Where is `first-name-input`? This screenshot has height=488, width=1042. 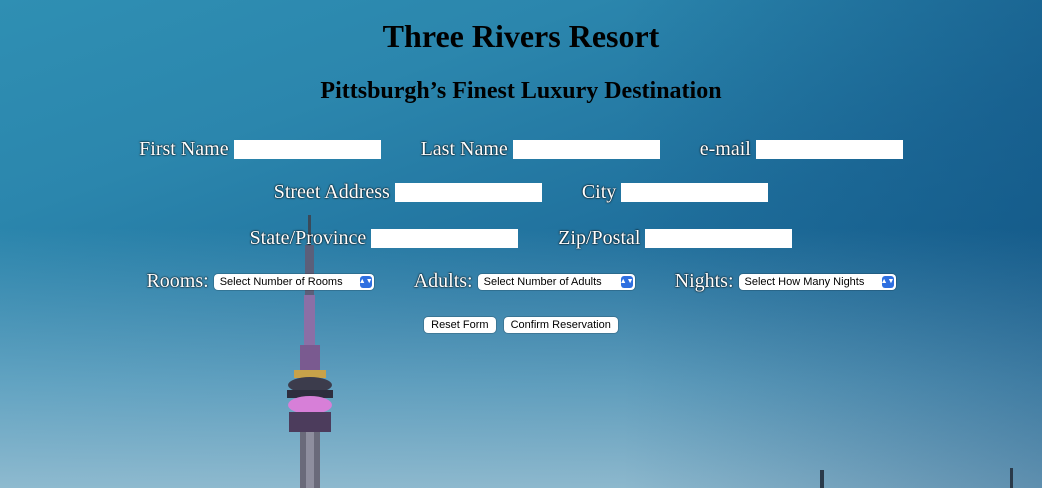 first-name-input is located at coordinates (307, 149).